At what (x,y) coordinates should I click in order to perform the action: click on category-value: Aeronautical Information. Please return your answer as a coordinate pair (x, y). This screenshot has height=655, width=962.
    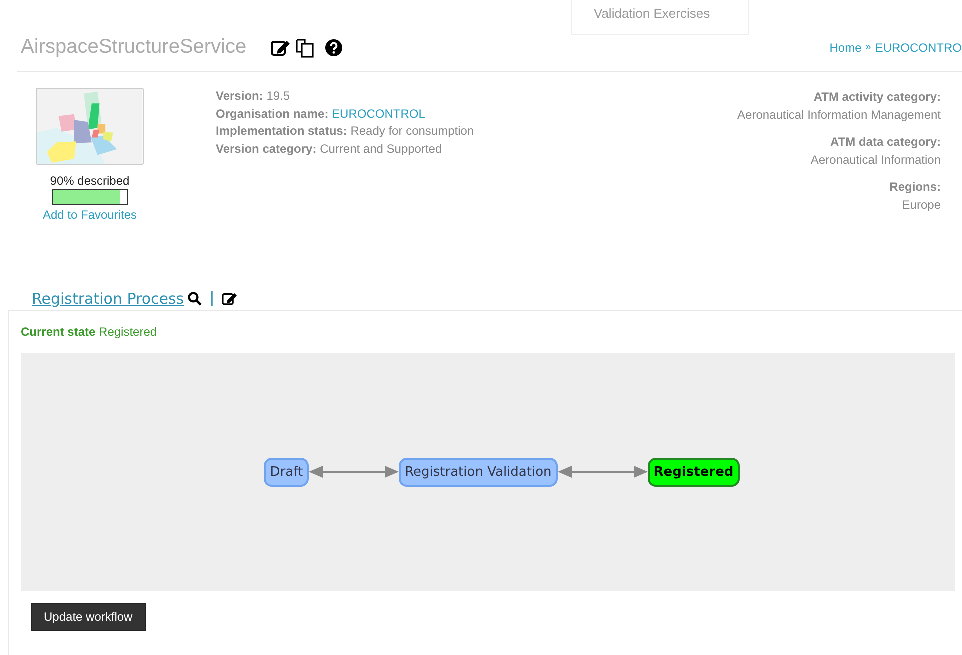
    Looking at the image, I should click on (875, 160).